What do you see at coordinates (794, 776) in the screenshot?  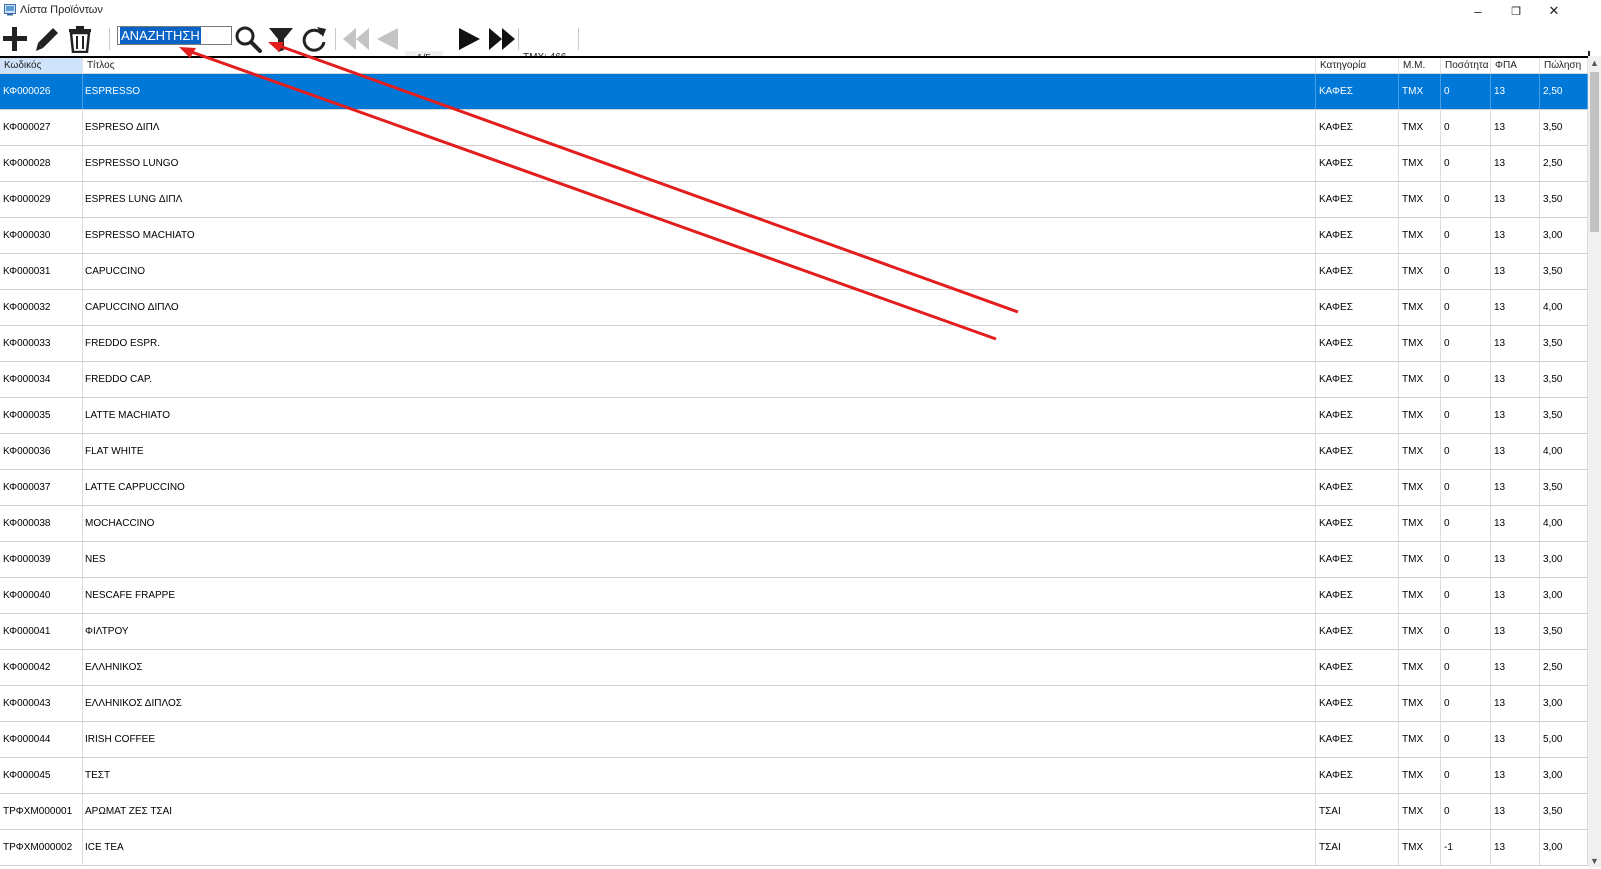 I see `table-row: ΚΦ000045 ΤΕΣΤ ΚΑΦΕΣ ΤΜΧ 0 13 3,00` at bounding box center [794, 776].